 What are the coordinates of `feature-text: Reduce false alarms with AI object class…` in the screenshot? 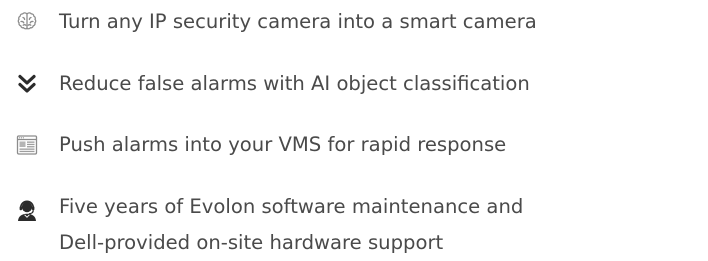 It's located at (294, 84).